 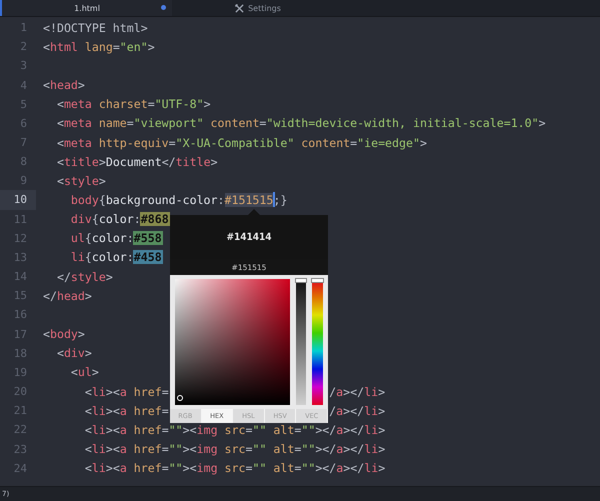 What do you see at coordinates (20, 315) in the screenshot?
I see `line-number: 16` at bounding box center [20, 315].